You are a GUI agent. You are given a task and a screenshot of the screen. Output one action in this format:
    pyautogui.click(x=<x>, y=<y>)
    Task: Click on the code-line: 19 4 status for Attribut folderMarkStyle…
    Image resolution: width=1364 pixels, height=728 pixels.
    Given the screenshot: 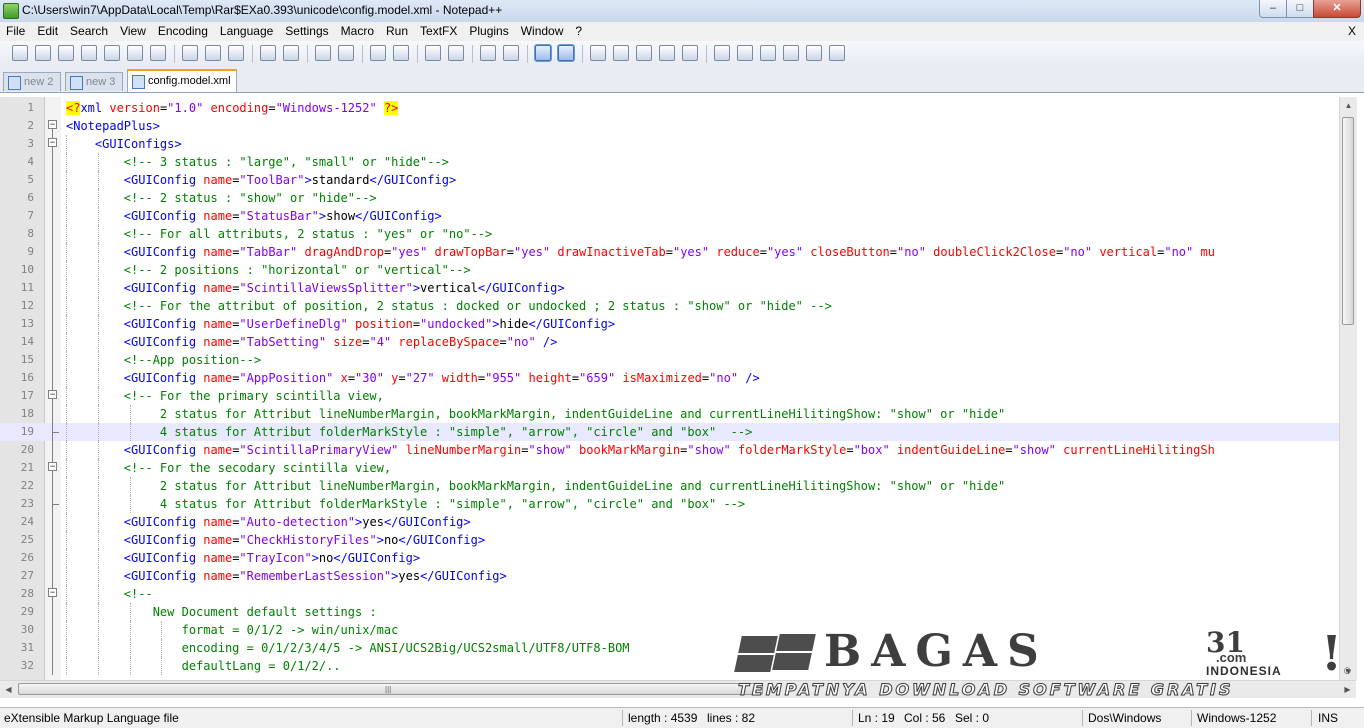 What is the action you would take?
    pyautogui.click(x=669, y=432)
    